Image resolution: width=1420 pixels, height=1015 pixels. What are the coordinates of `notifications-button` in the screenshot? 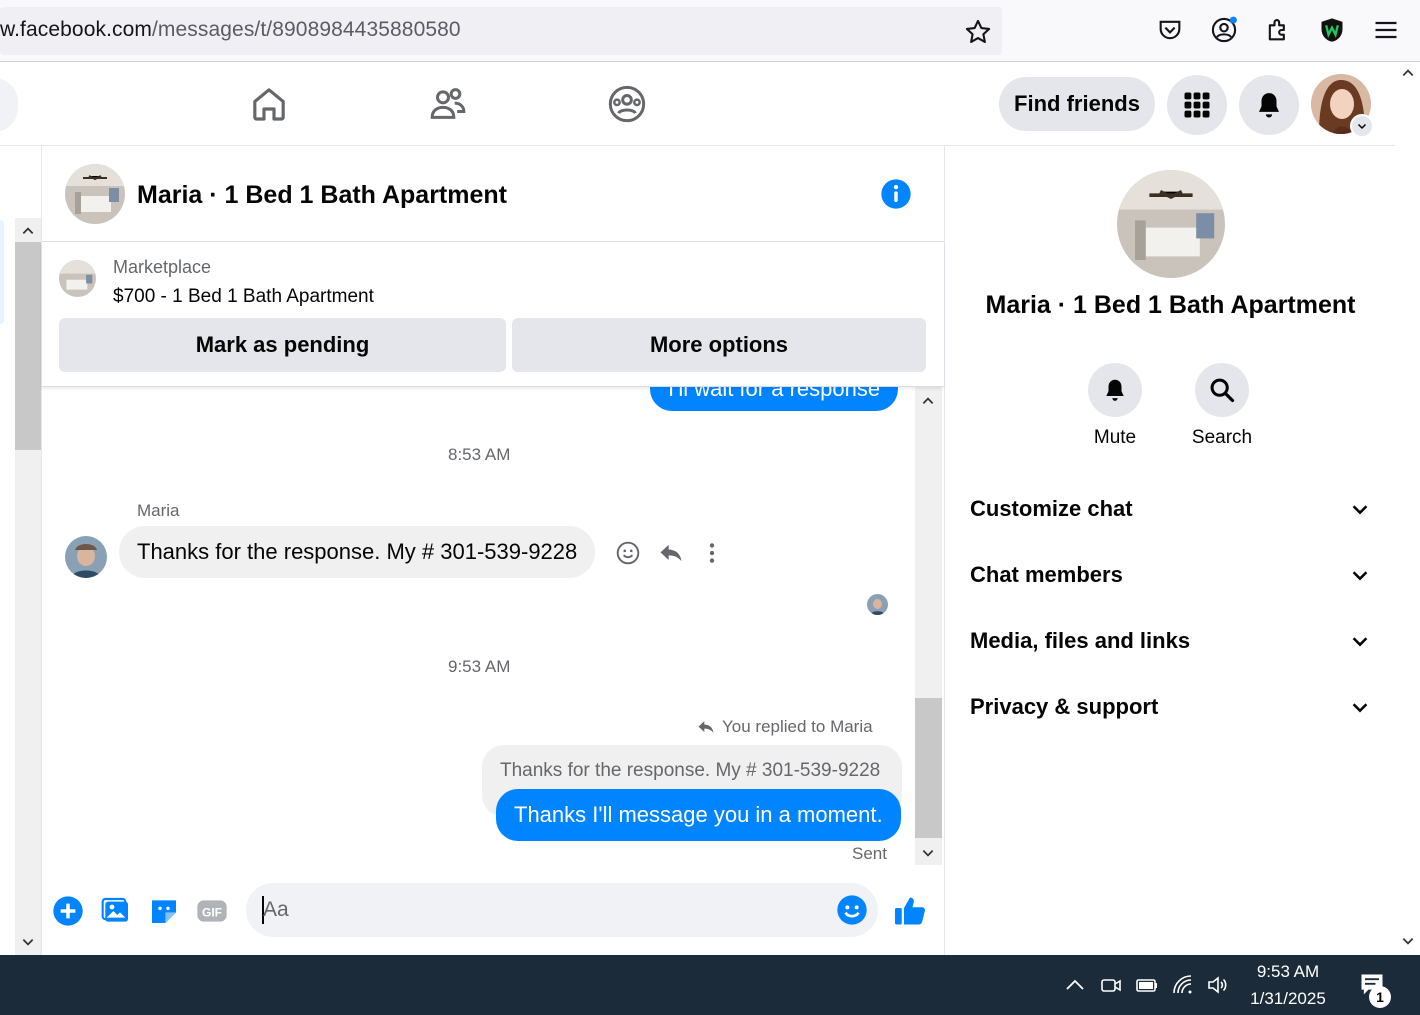 It's located at (1269, 105).